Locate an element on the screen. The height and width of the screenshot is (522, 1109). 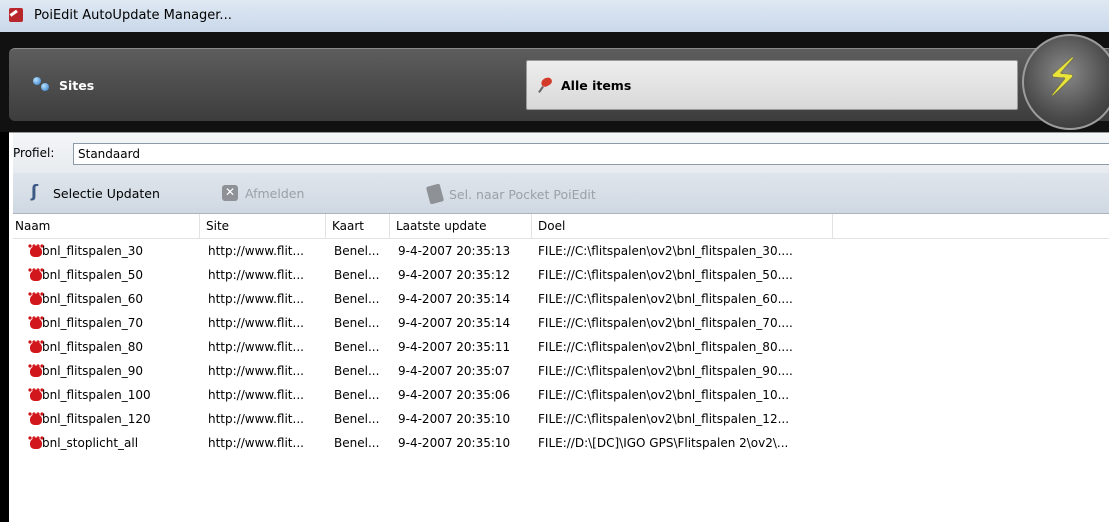
selectie-updaten-label: Selectie Updaten is located at coordinates (106, 193).